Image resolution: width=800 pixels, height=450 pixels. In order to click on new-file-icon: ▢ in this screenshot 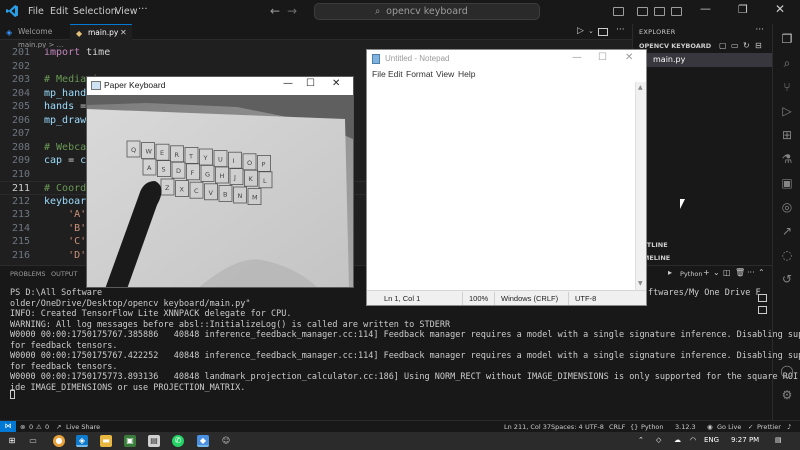, I will do `click(723, 45)`.